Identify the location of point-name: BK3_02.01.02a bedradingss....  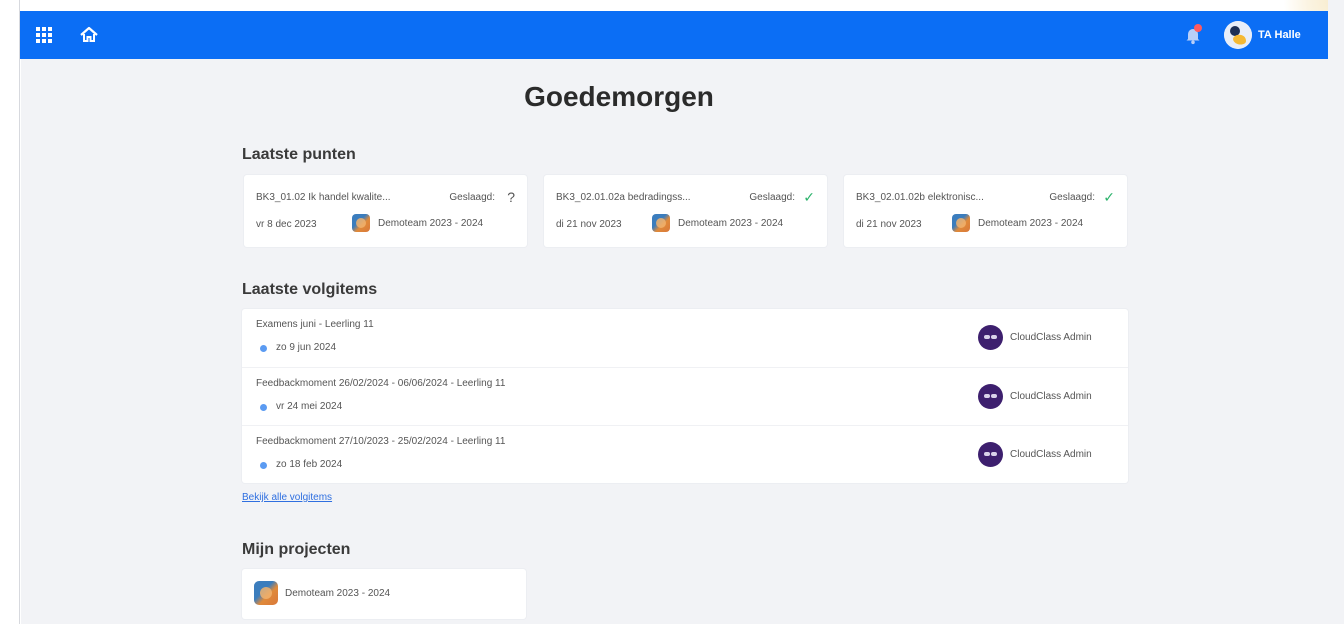
(623, 197).